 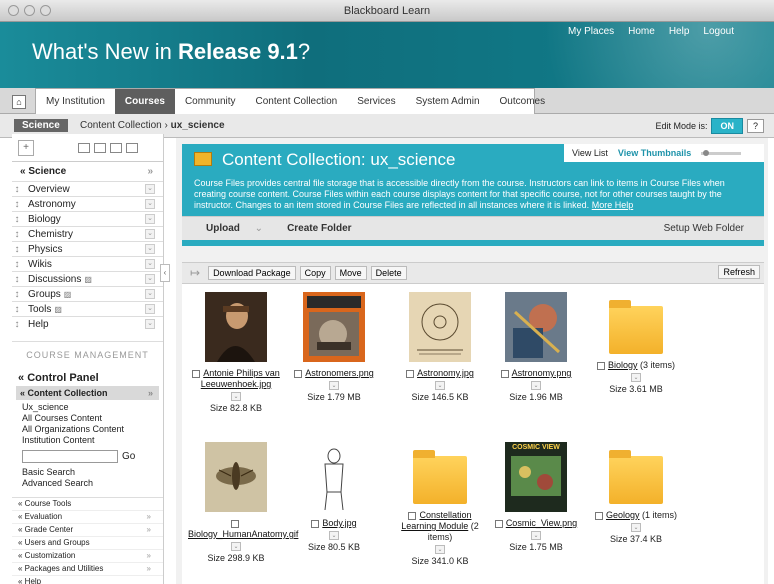 What do you see at coordinates (87, 203) in the screenshot?
I see `sidebar-item-astronomy: ↕ Astronomy ⌄` at bounding box center [87, 203].